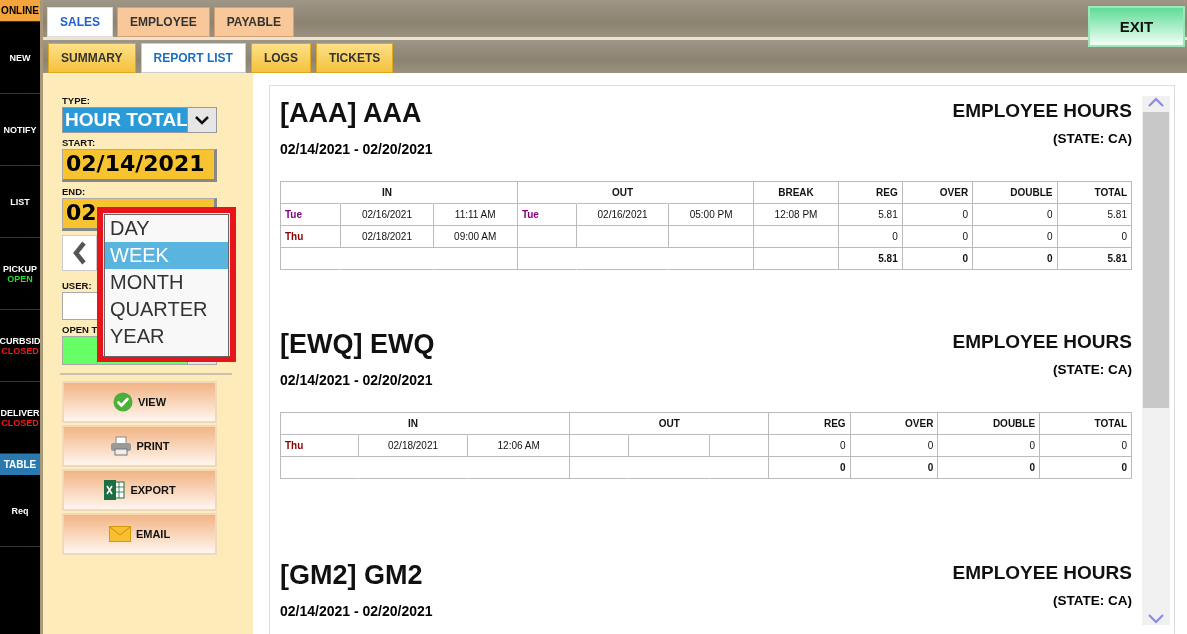 This screenshot has width=1187, height=634. Describe the element at coordinates (76, 100) in the screenshot. I see `field-label: TYPE:` at that location.